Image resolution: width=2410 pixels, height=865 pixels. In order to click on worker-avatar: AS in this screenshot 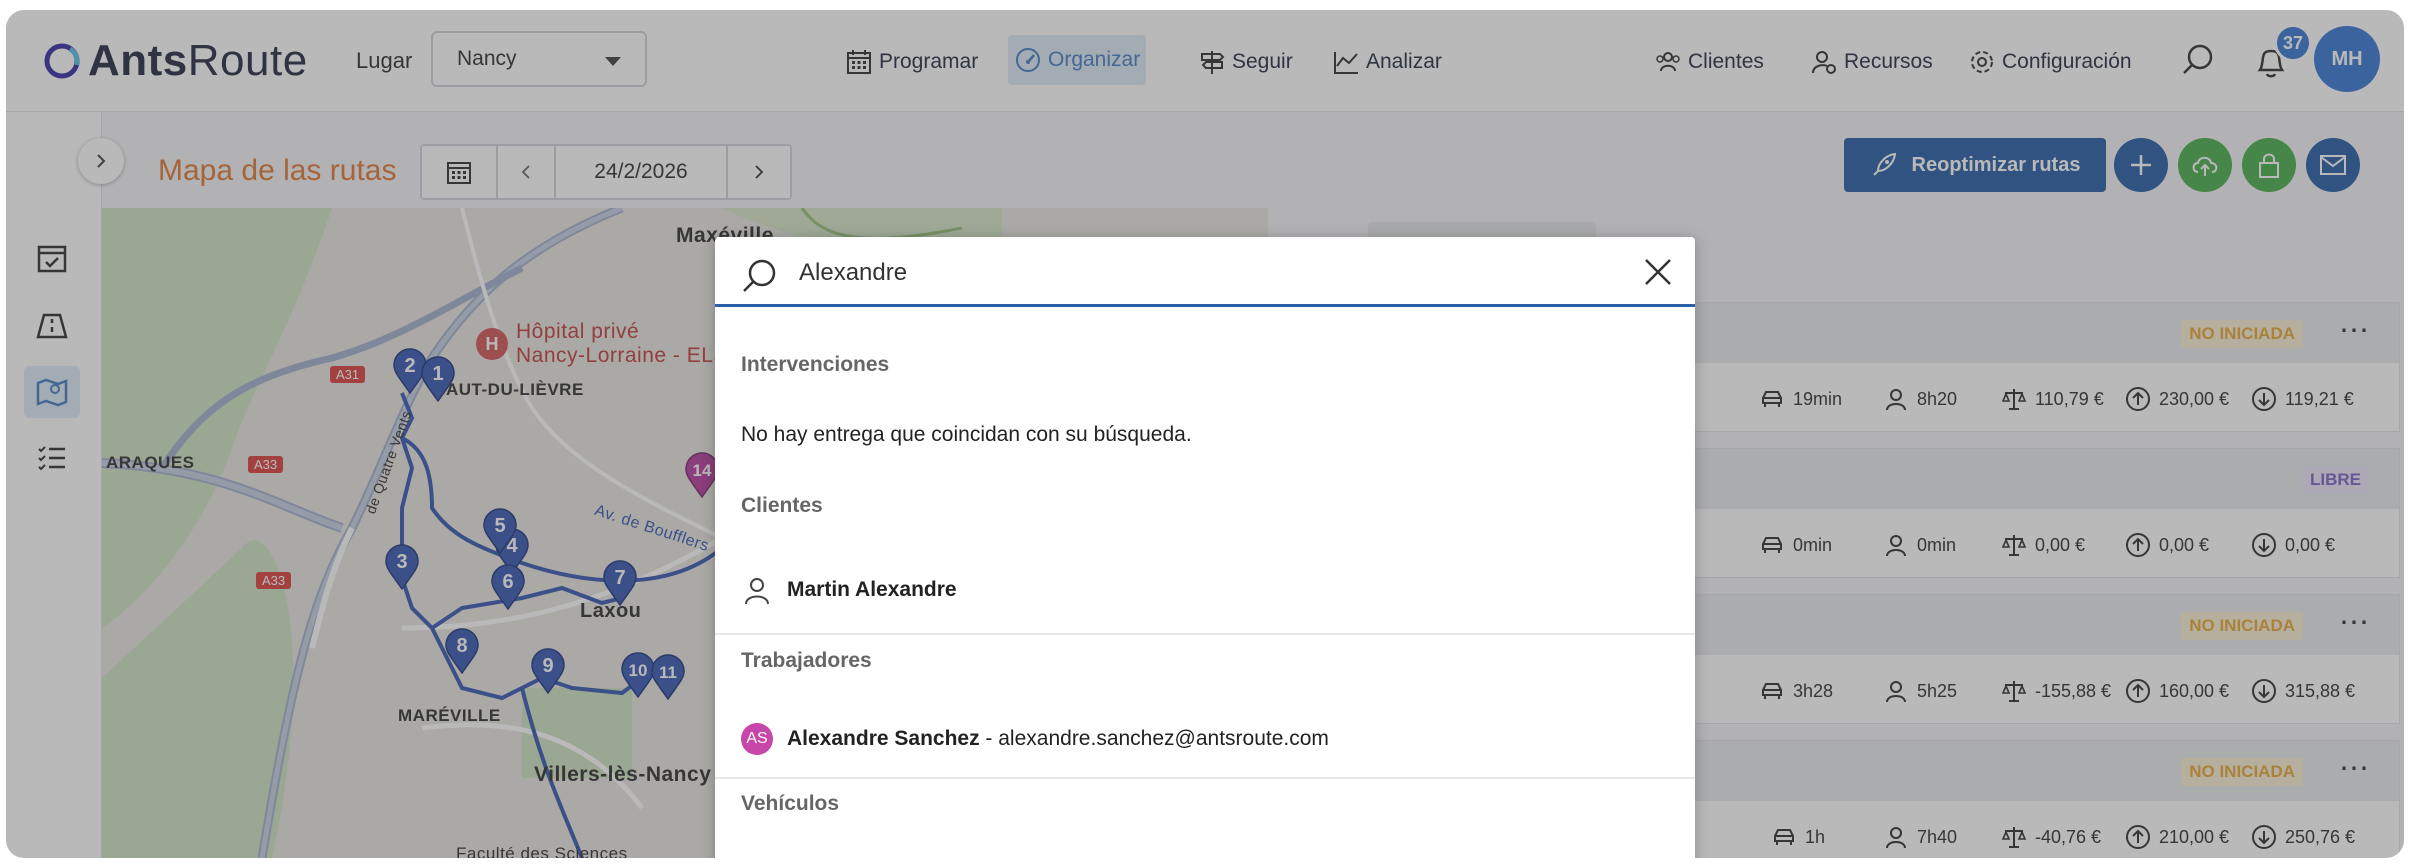, I will do `click(757, 739)`.